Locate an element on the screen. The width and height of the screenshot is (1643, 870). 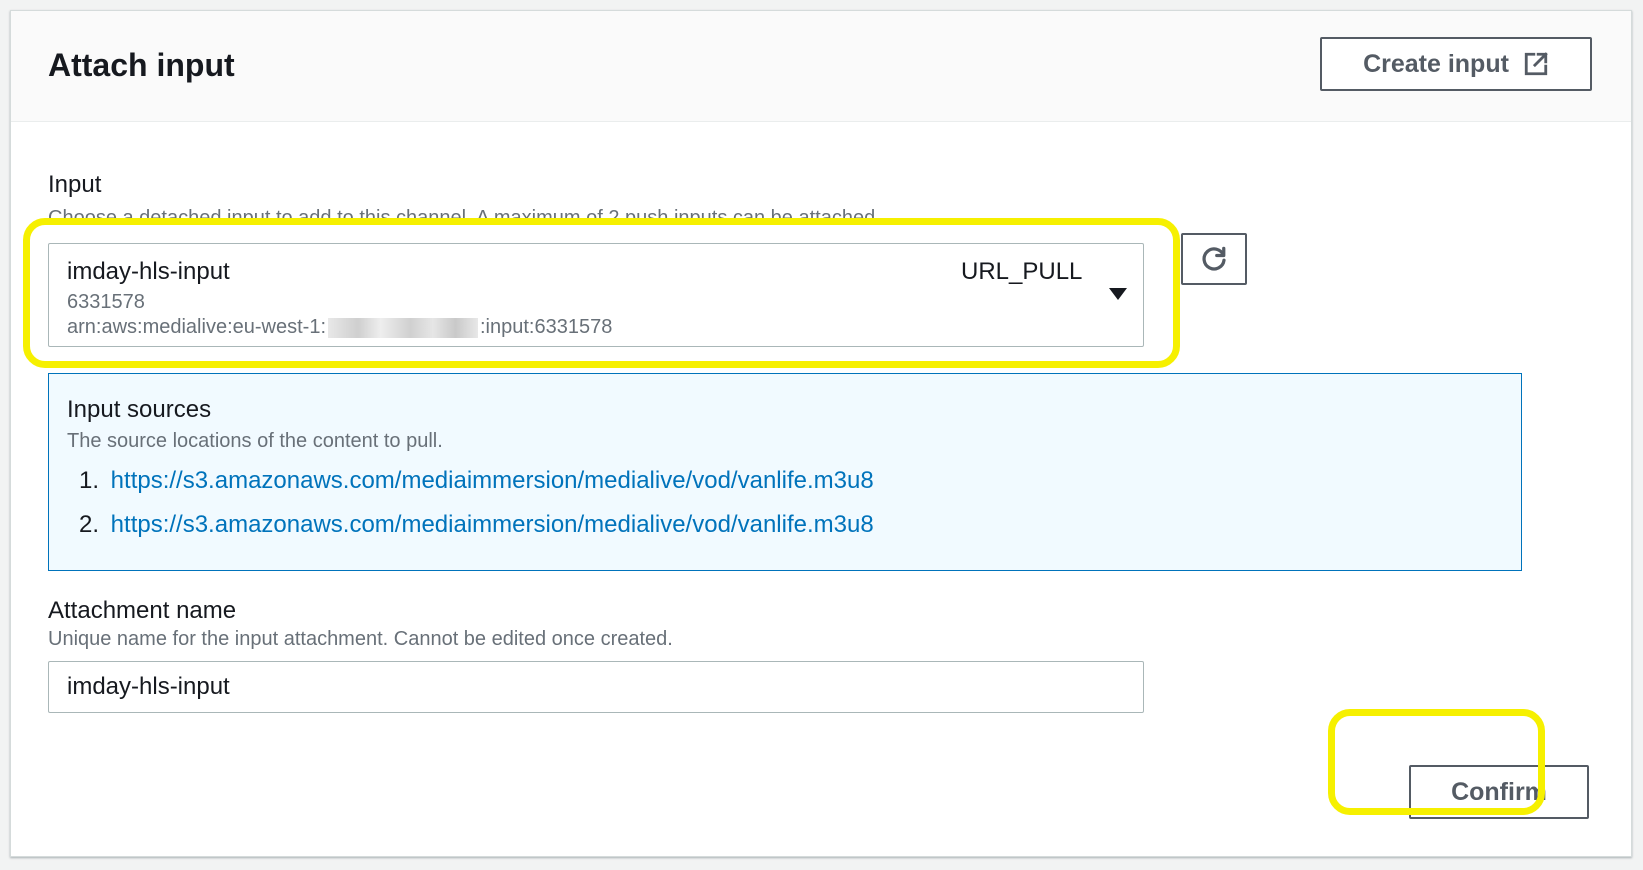
arn-prefix: arn:aws:medialive:eu-west-1: is located at coordinates (196, 327).